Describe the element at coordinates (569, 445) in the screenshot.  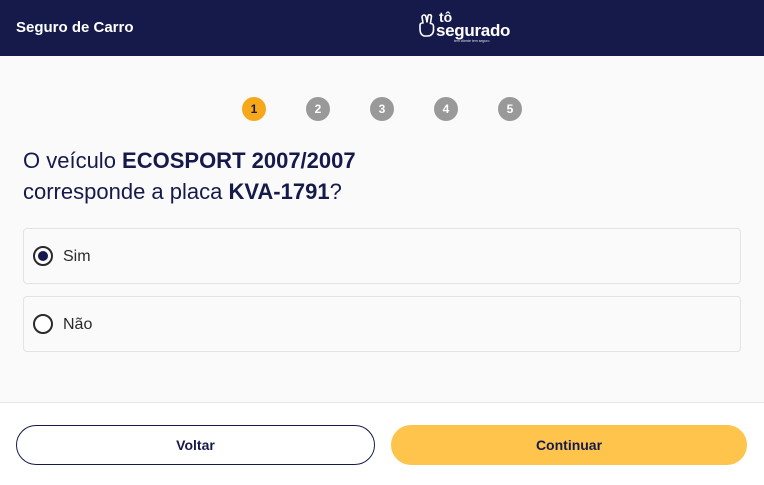
I see `continue-button: Continuar` at that location.